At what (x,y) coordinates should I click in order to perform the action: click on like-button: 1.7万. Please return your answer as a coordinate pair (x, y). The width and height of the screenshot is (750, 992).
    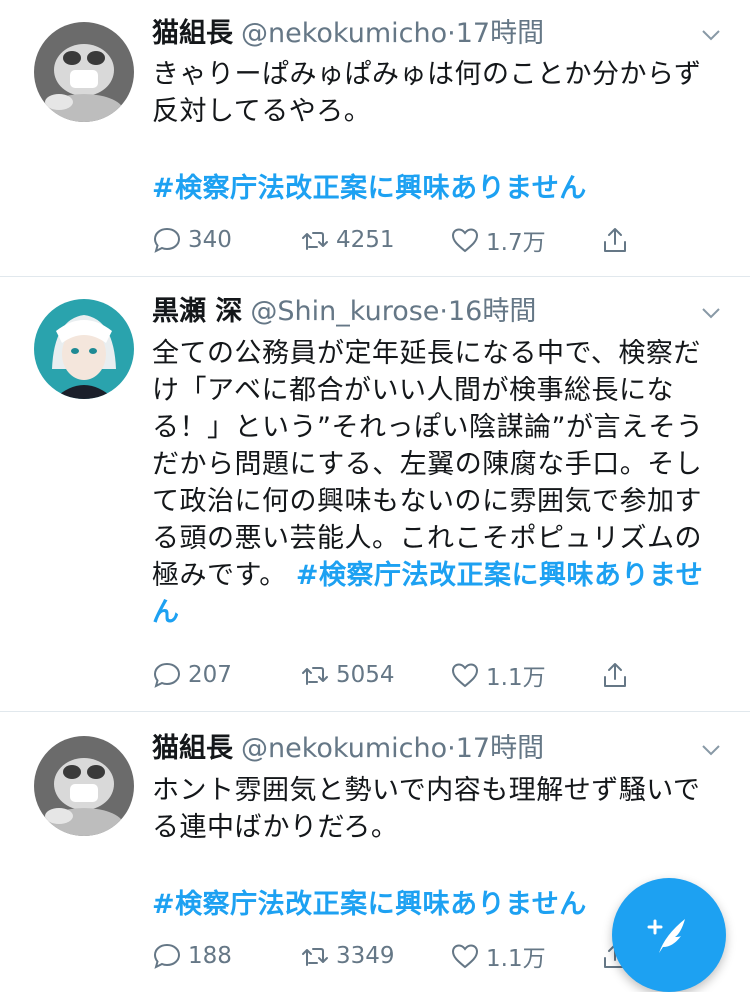
    Looking at the image, I should click on (498, 240).